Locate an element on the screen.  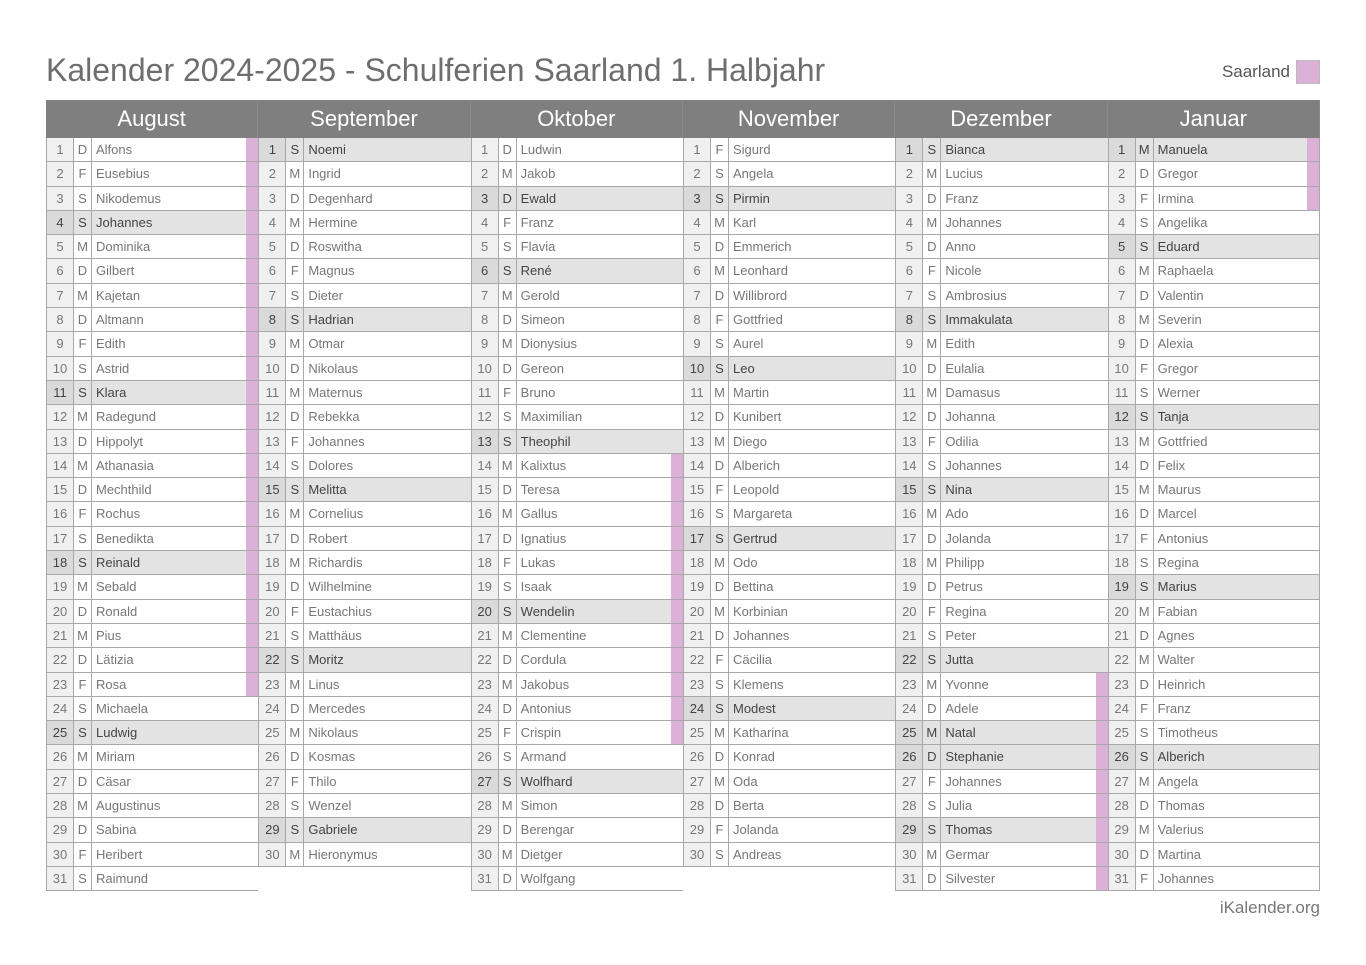
day-row: 11 M Maternus is located at coordinates (364, 393).